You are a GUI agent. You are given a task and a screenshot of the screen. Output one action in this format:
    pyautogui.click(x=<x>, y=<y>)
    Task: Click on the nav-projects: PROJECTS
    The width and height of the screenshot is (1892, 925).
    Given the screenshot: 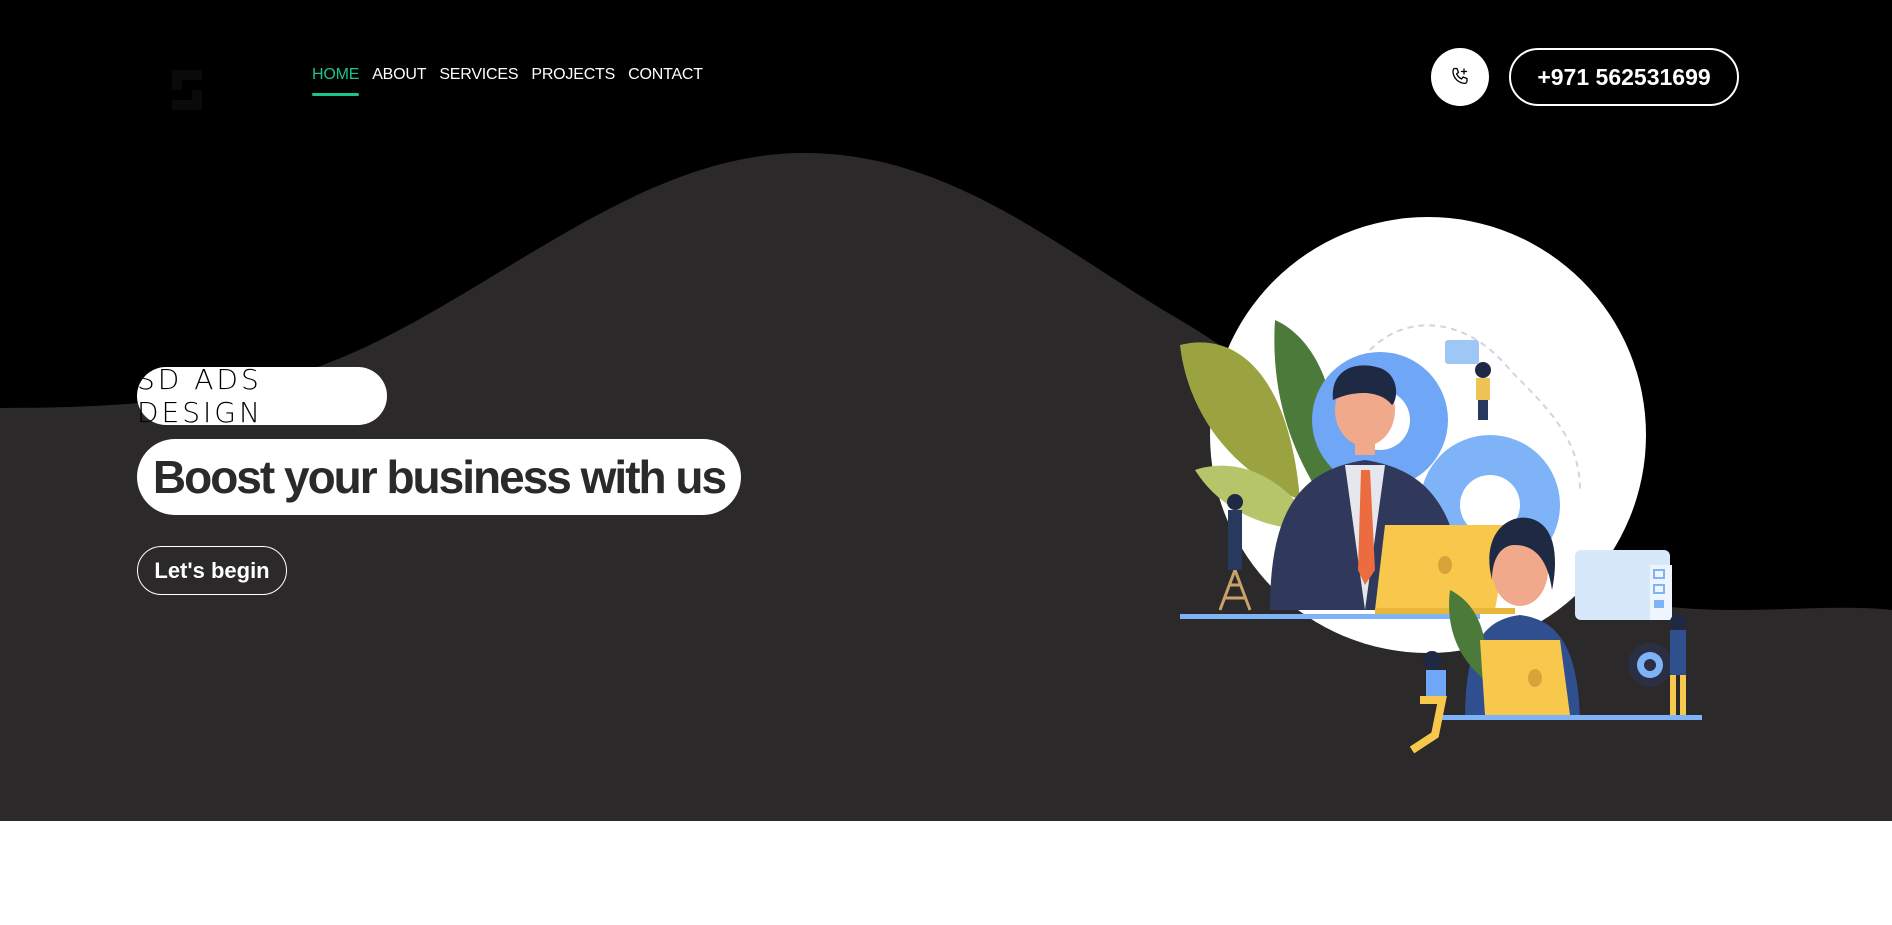 What is the action you would take?
    pyautogui.click(x=573, y=81)
    